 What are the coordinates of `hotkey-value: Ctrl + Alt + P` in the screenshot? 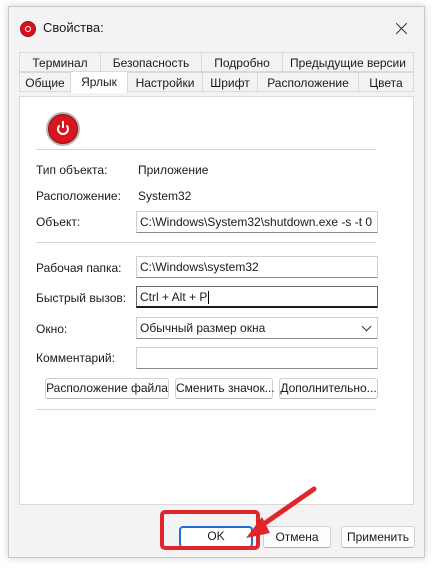 It's located at (174, 297).